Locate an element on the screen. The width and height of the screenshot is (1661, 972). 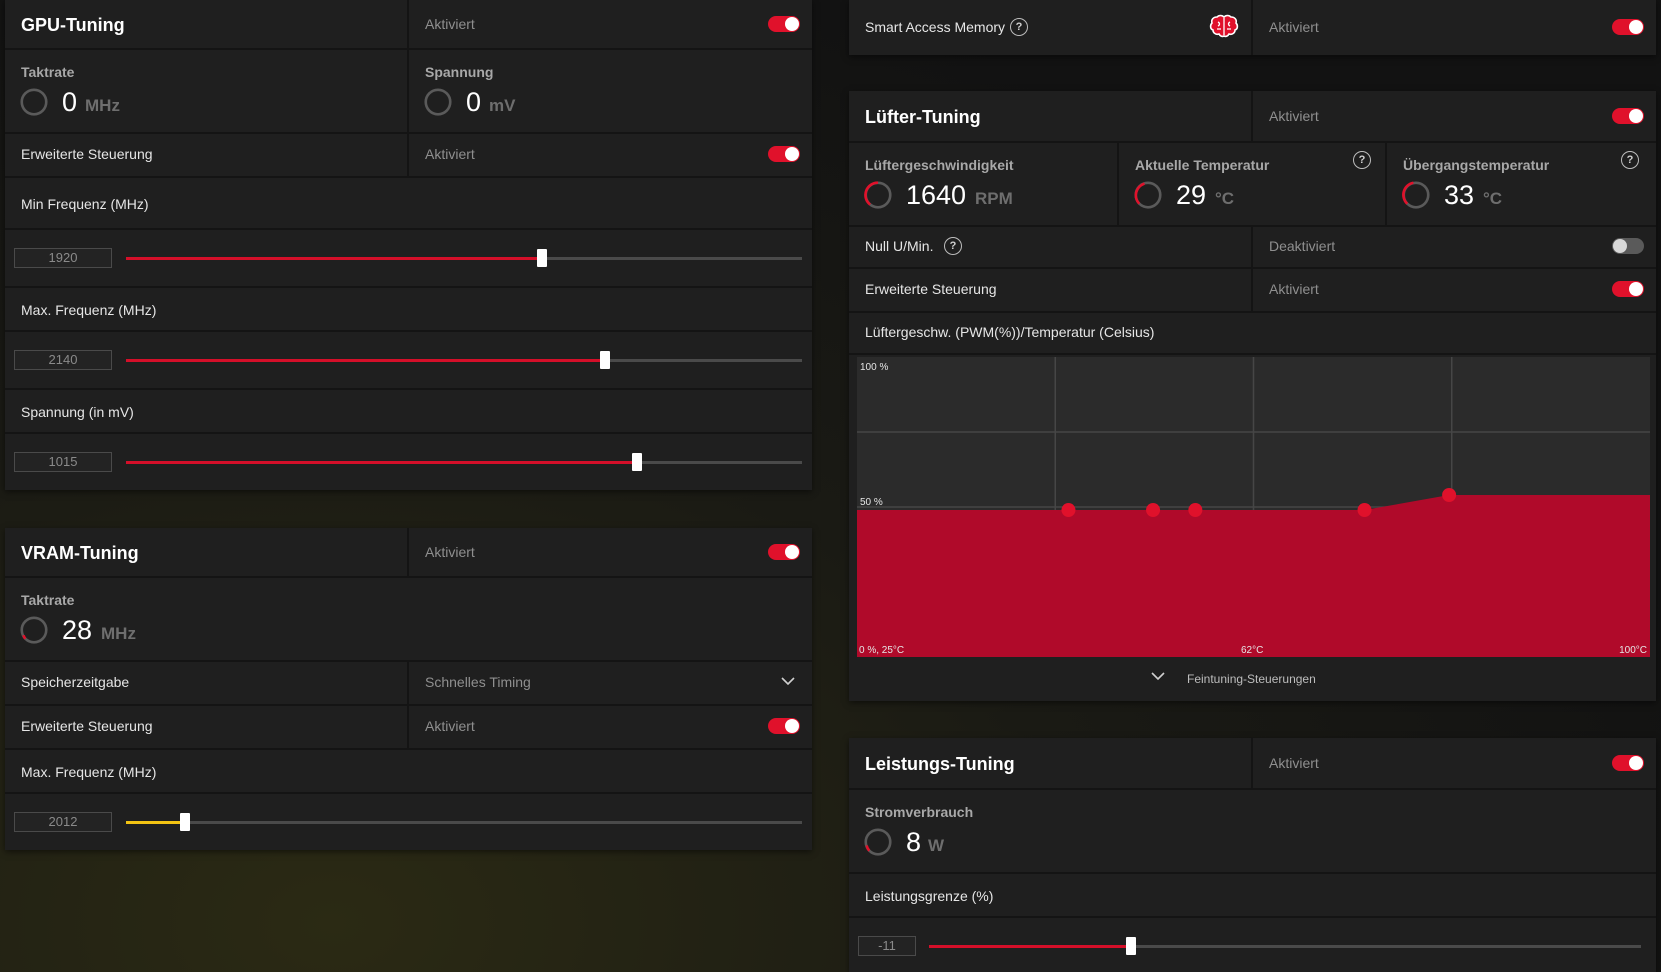
power-header-row: Leistungs-Tuning Aktiviert is located at coordinates (1252, 764).